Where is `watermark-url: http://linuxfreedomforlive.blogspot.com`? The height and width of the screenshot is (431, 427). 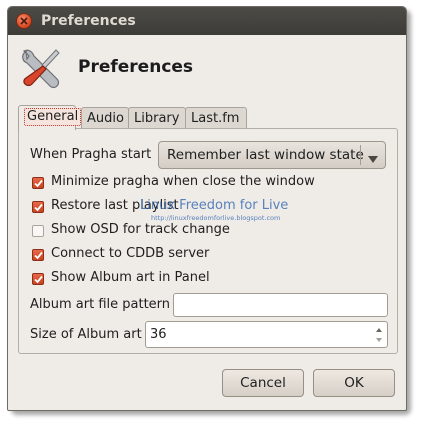 watermark-url: http://linuxfreedomforlive.blogspot.com is located at coordinates (216, 218).